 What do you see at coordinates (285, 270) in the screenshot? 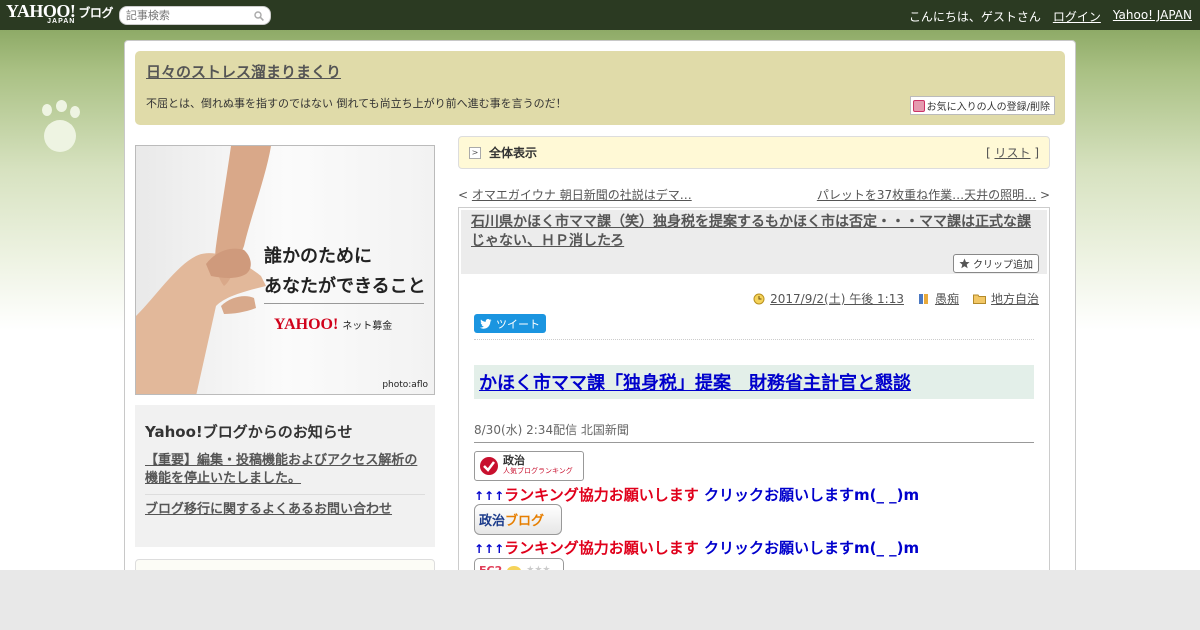
I see `donation-ad-banner: 誰かのために あなたができること YAHOO! ネット募金 photo:aflo` at bounding box center [285, 270].